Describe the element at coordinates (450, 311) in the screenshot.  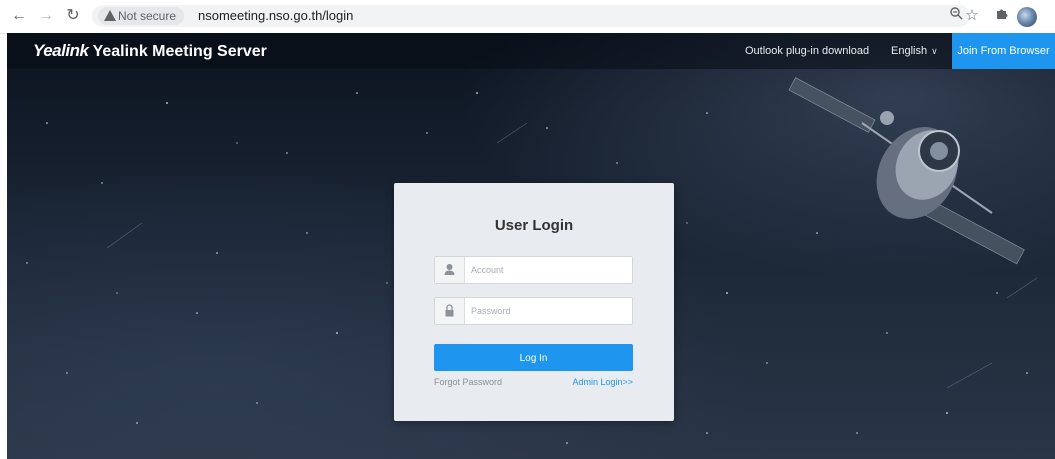
I see `lock-icon` at that location.